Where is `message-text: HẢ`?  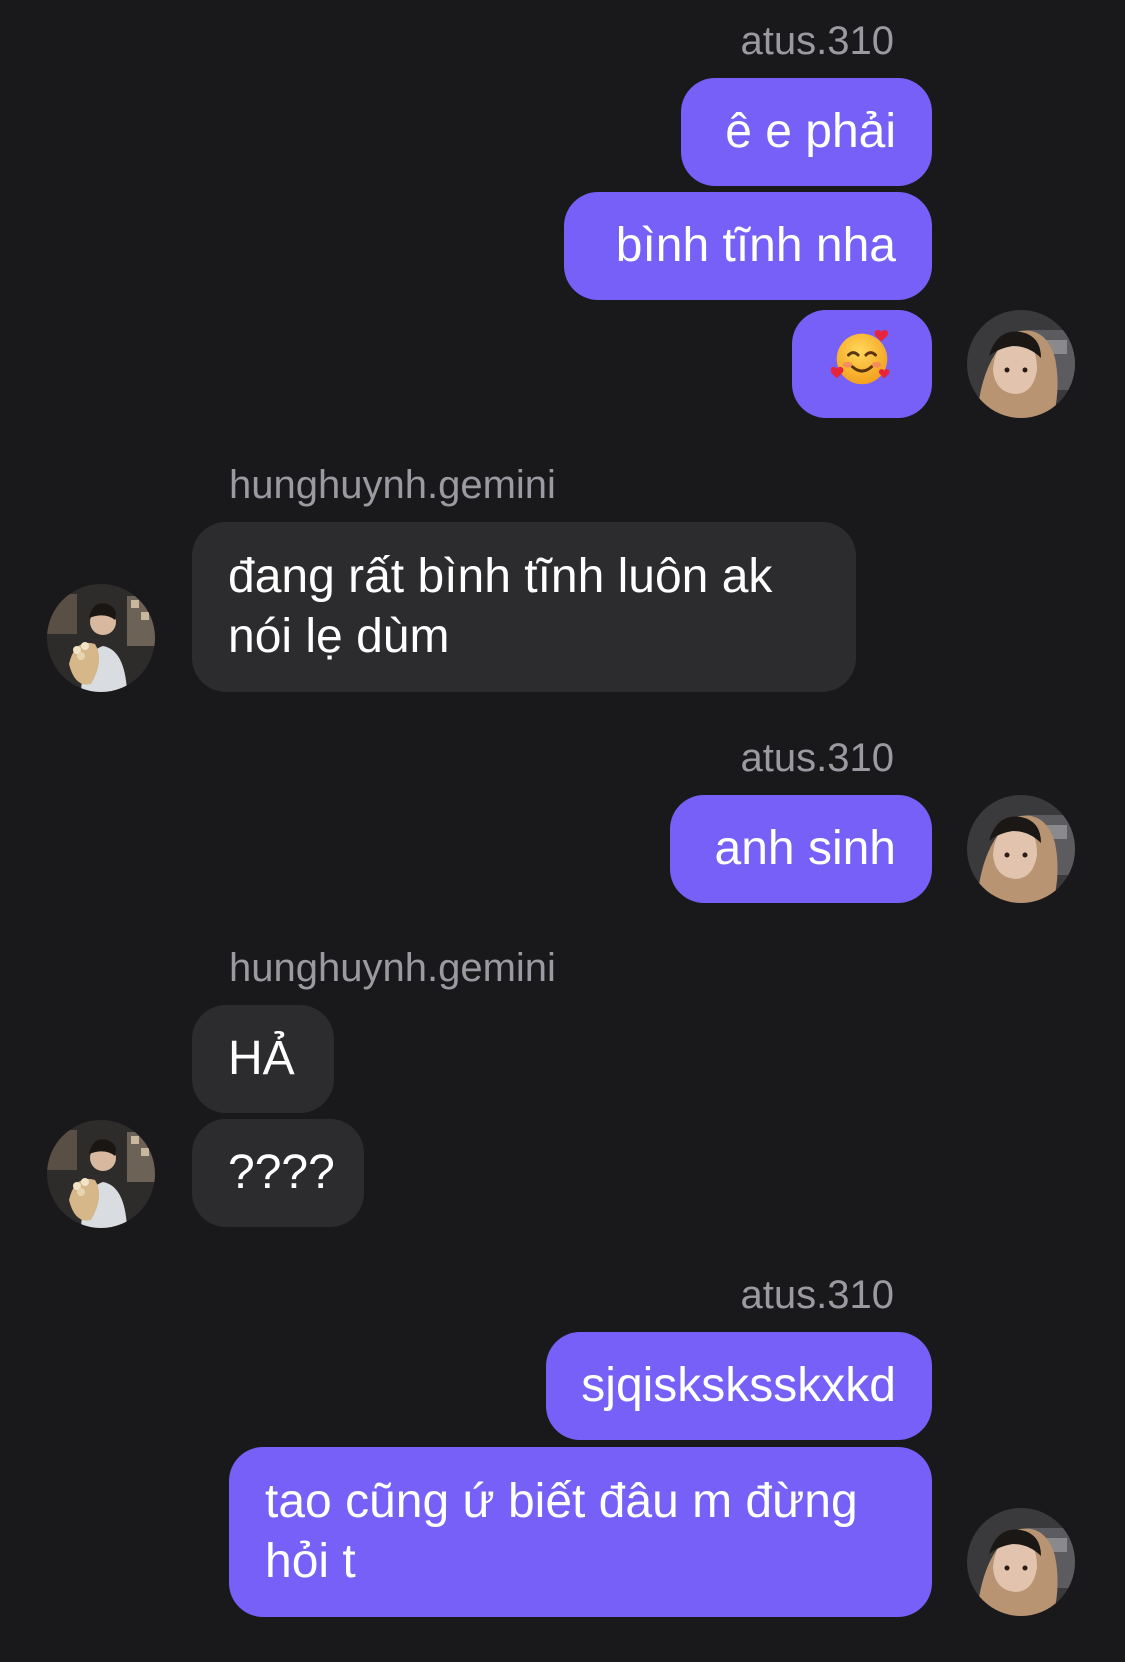 message-text: HẢ is located at coordinates (261, 1058).